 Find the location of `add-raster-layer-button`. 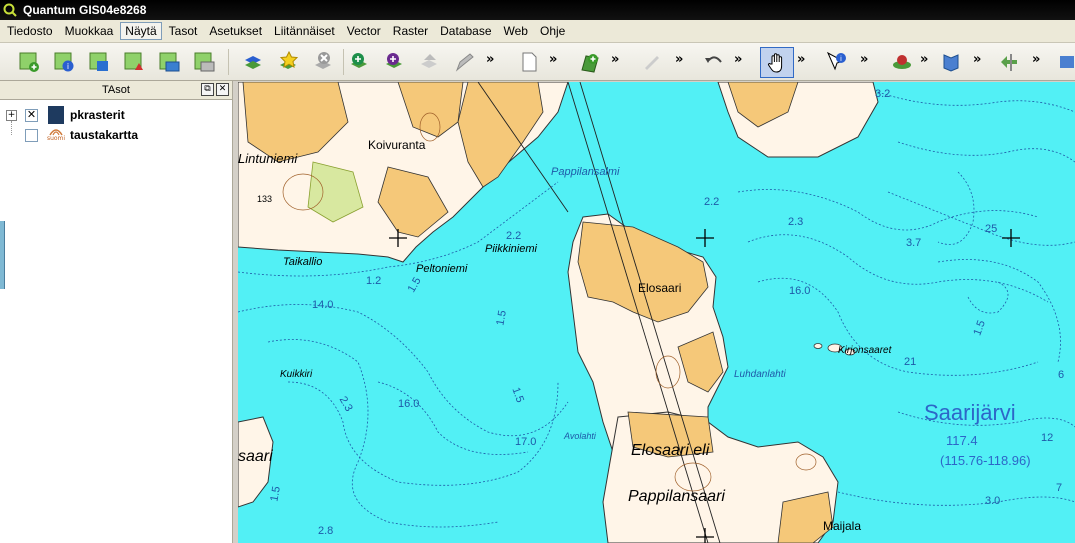

add-raster-layer-button is located at coordinates (134, 62).